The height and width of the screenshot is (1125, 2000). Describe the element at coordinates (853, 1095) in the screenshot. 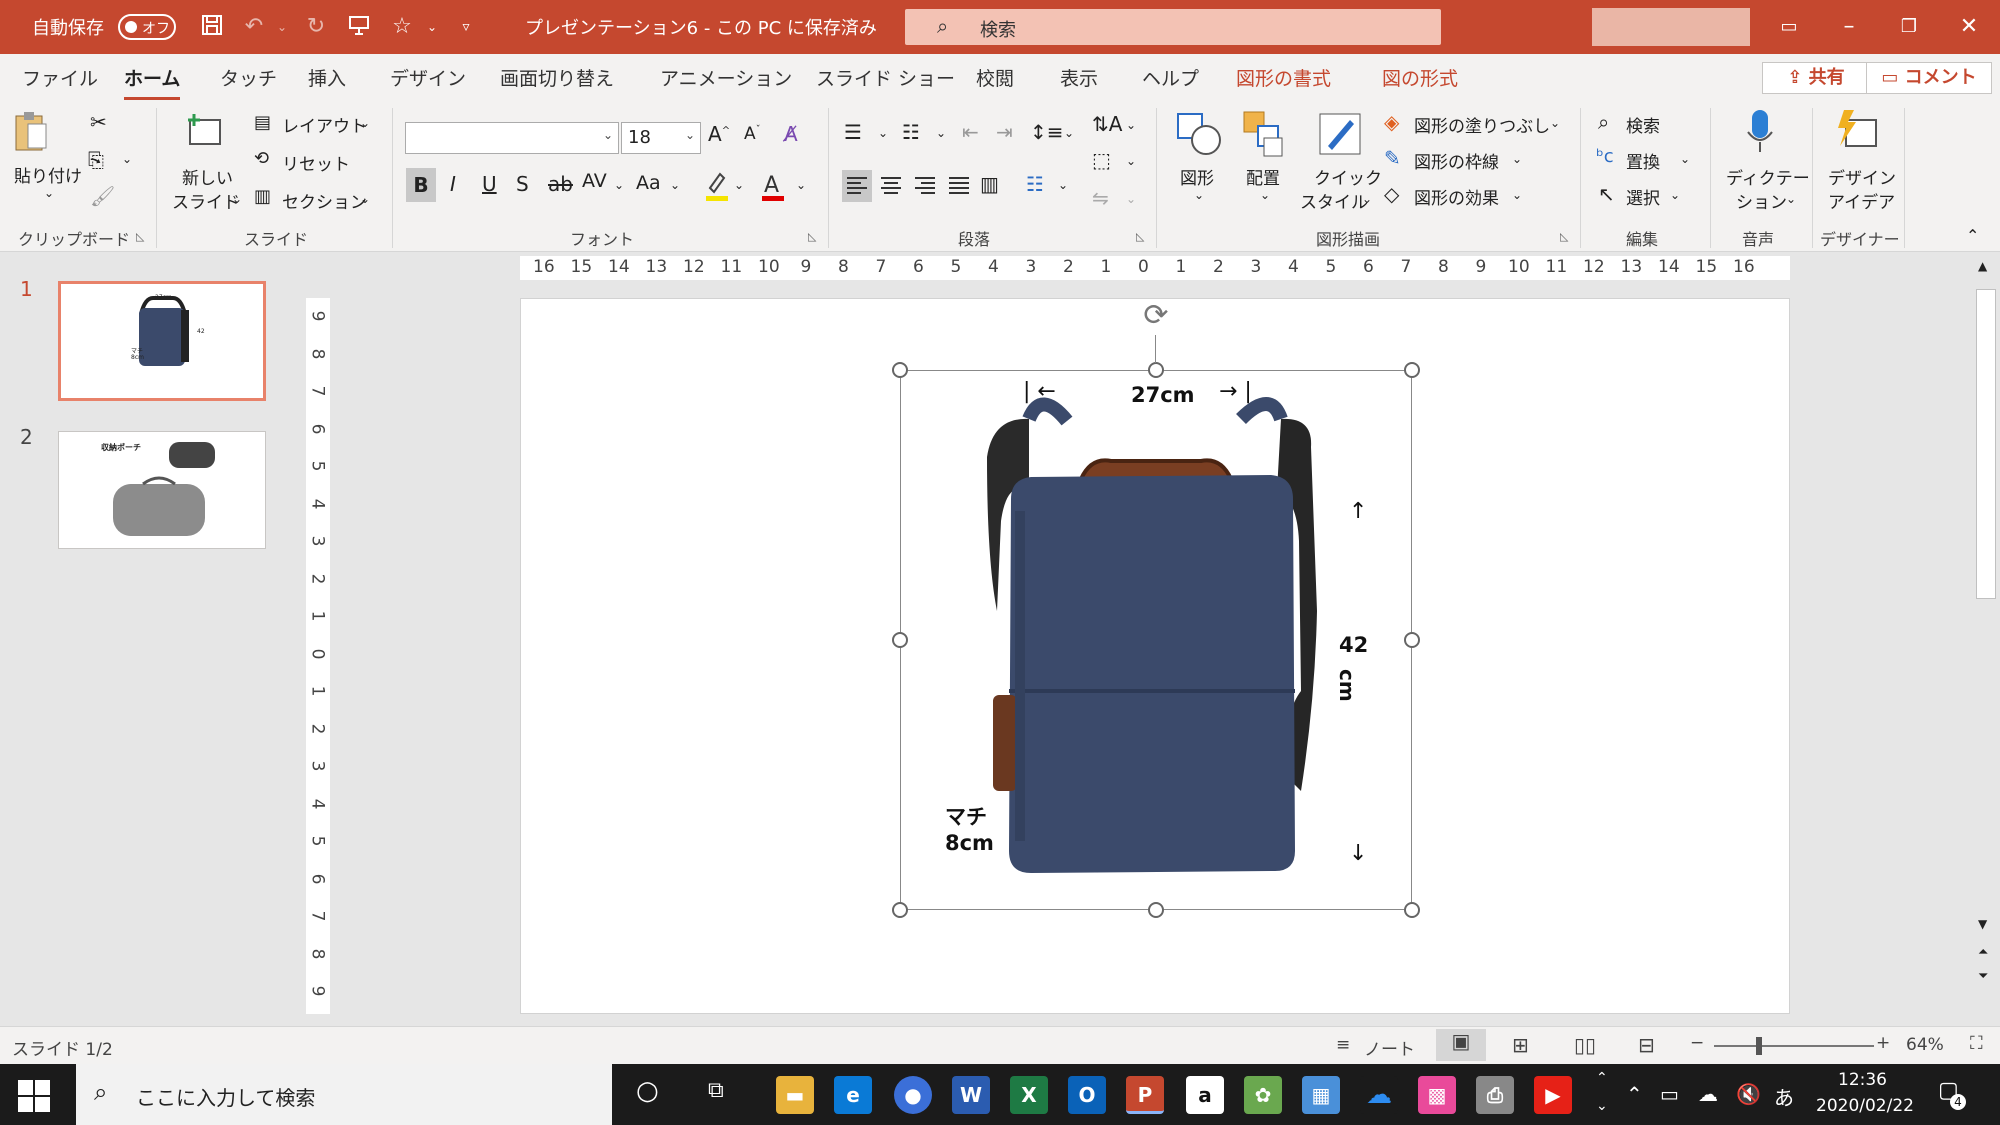

I see `edge-icon: e` at that location.